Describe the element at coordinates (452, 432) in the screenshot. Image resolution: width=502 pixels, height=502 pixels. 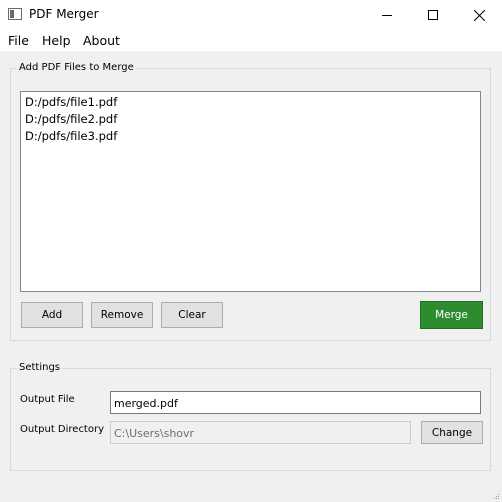
I see `change-button: Change` at that location.